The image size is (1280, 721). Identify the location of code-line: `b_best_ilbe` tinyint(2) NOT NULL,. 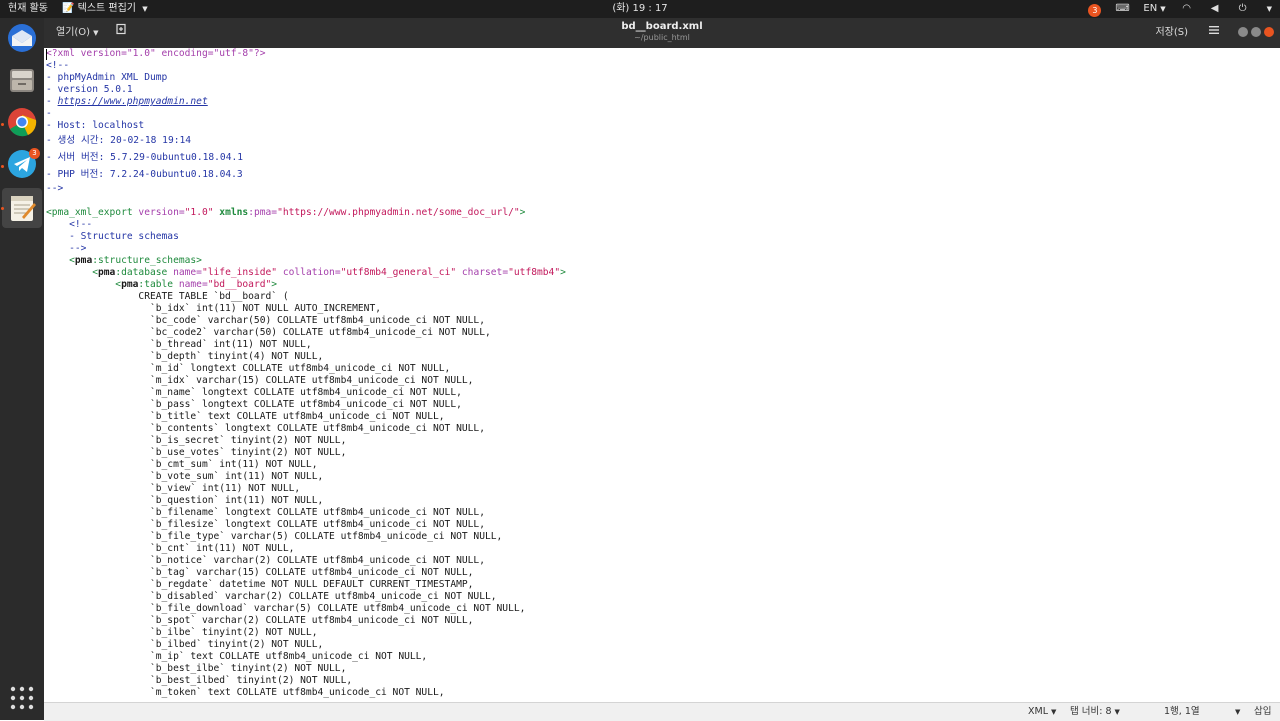
(306, 669).